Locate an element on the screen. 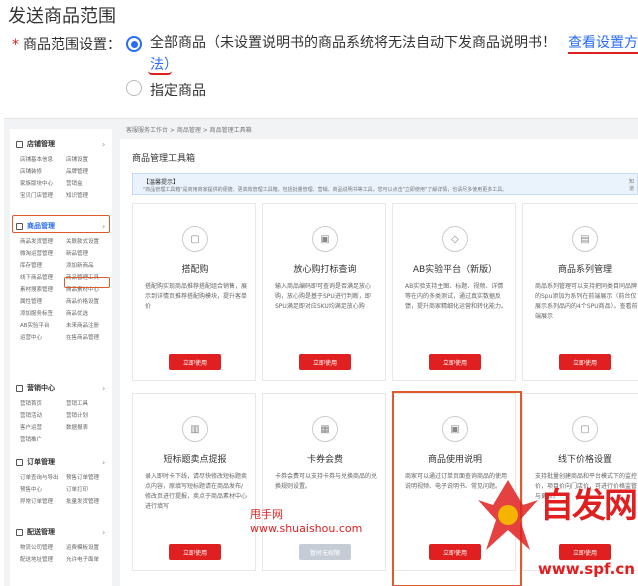  sidebar-group-label: 配送管理 is located at coordinates (41, 532).